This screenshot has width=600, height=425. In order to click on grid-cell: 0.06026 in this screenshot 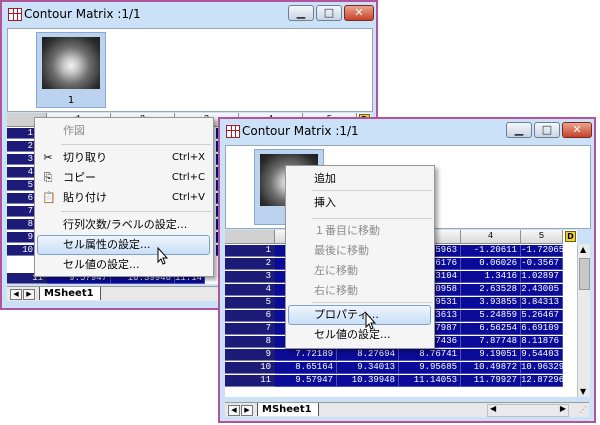, I will do `click(491, 264)`.